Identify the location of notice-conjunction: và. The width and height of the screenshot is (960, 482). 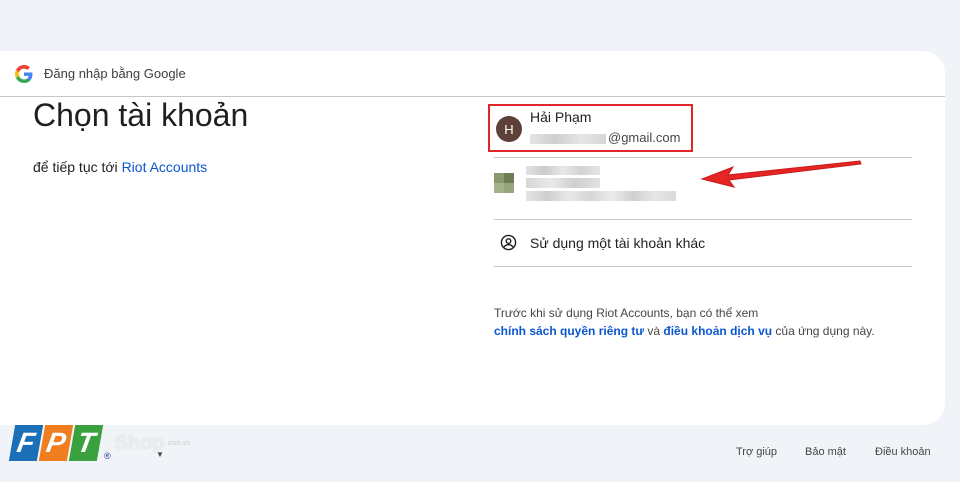
(654, 331).